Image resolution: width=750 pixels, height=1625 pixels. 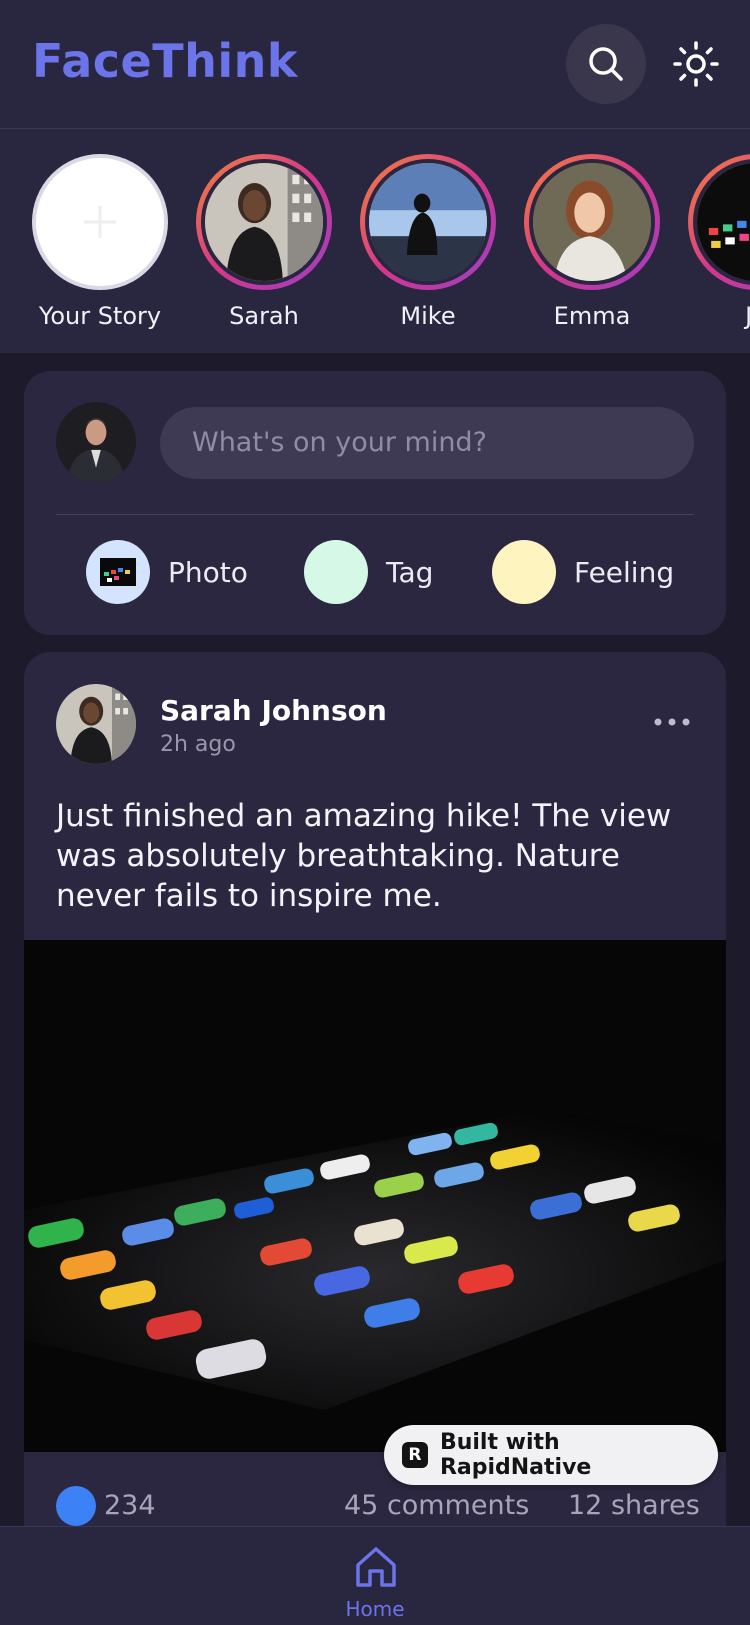 I want to click on tag-button: Tag, so click(x=368, y=572).